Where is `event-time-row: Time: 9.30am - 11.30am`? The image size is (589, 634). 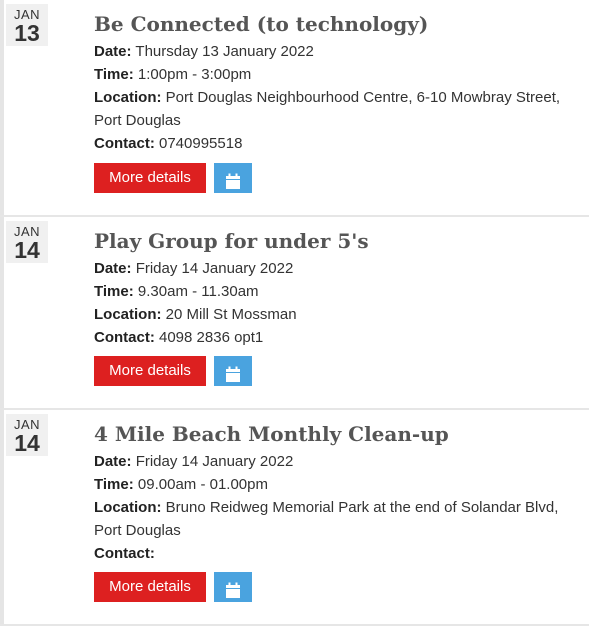
event-time-row: Time: 9.30am - 11.30am is located at coordinates (339, 291).